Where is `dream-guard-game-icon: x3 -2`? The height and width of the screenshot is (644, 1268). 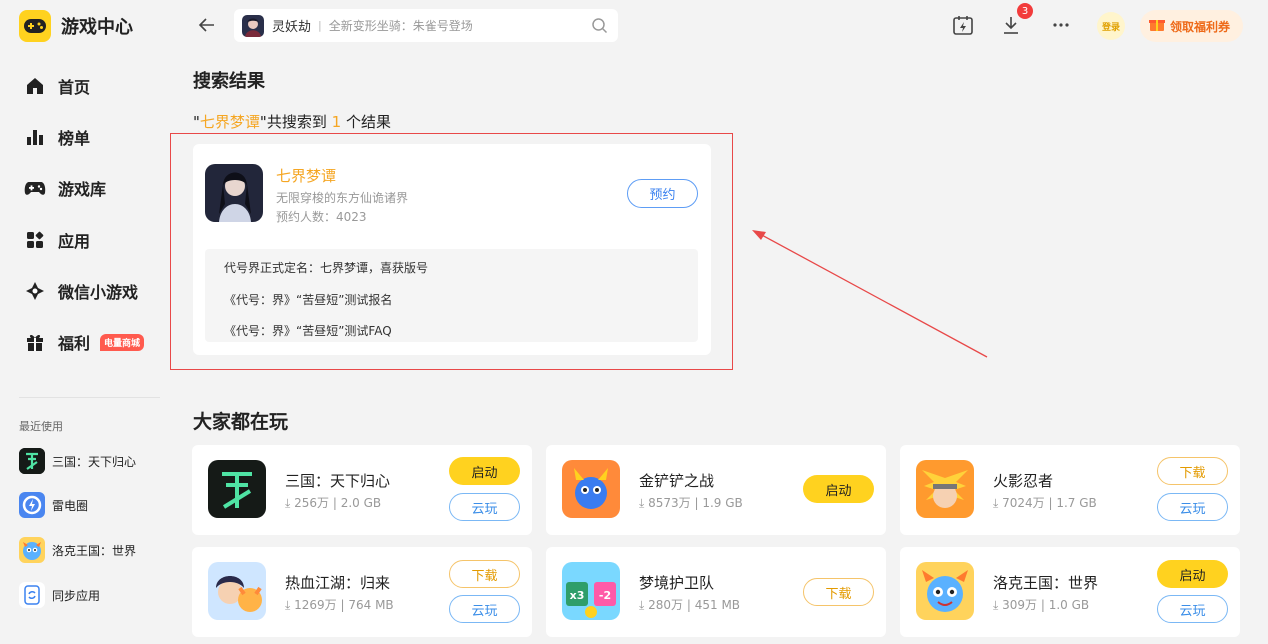
dream-guard-game-icon: x3 -2 is located at coordinates (591, 591).